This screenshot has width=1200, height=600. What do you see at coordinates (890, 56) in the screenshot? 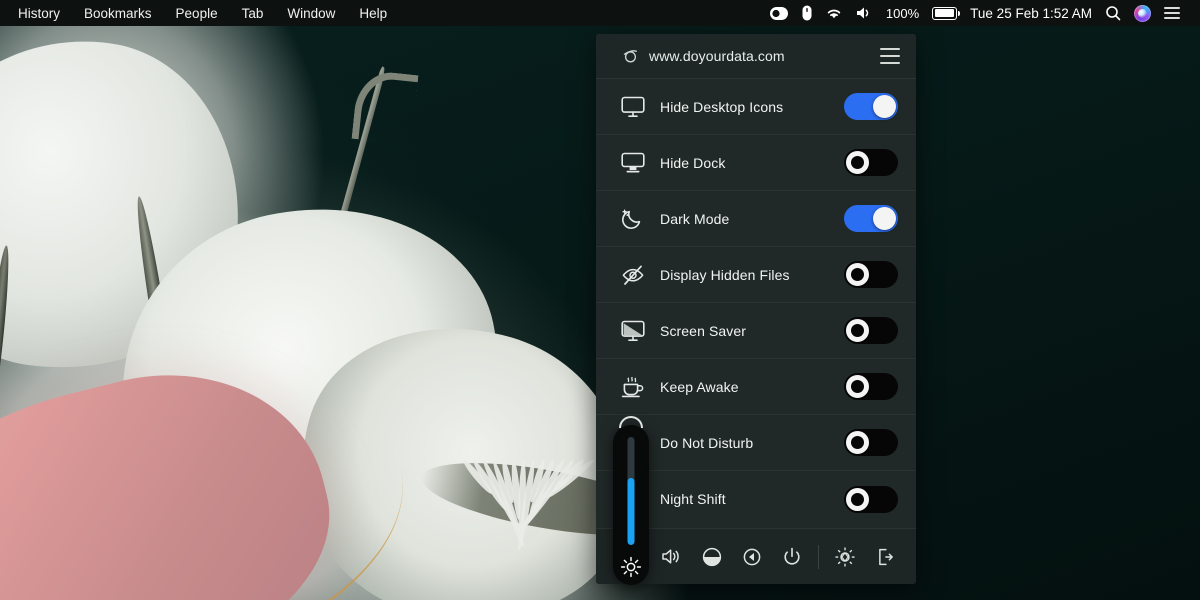
I see `hamburger-menu-icon` at bounding box center [890, 56].